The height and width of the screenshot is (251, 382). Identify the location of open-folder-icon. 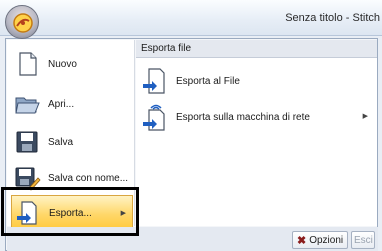
(27, 105).